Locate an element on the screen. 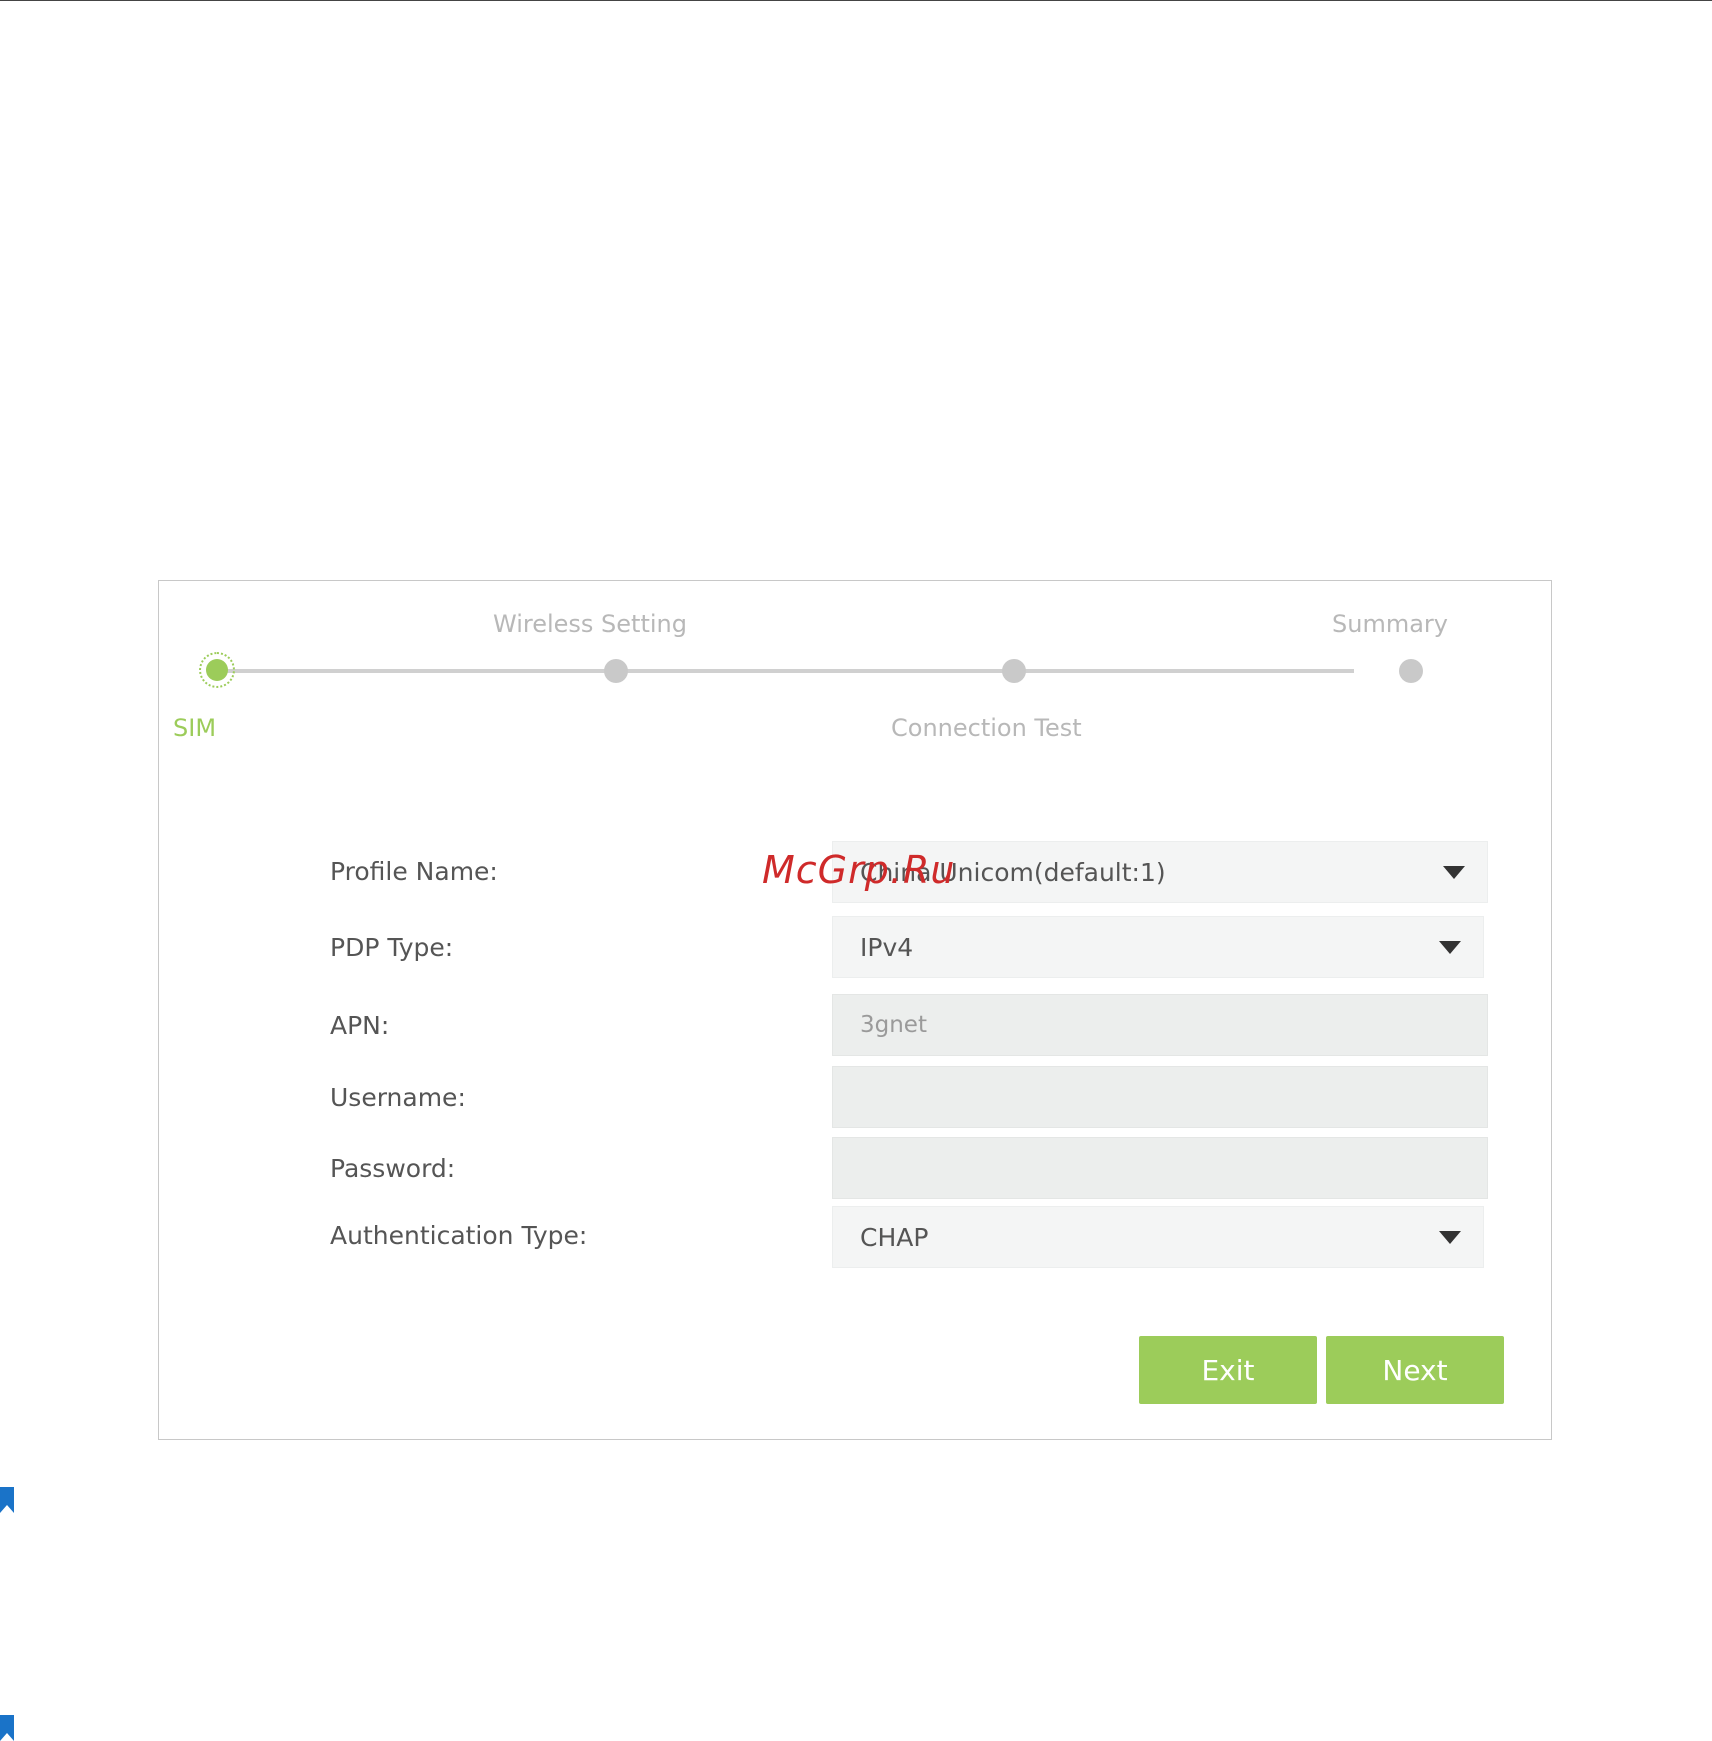 This screenshot has width=1712, height=1741. profile-name-label: Profile Name: is located at coordinates (414, 871).